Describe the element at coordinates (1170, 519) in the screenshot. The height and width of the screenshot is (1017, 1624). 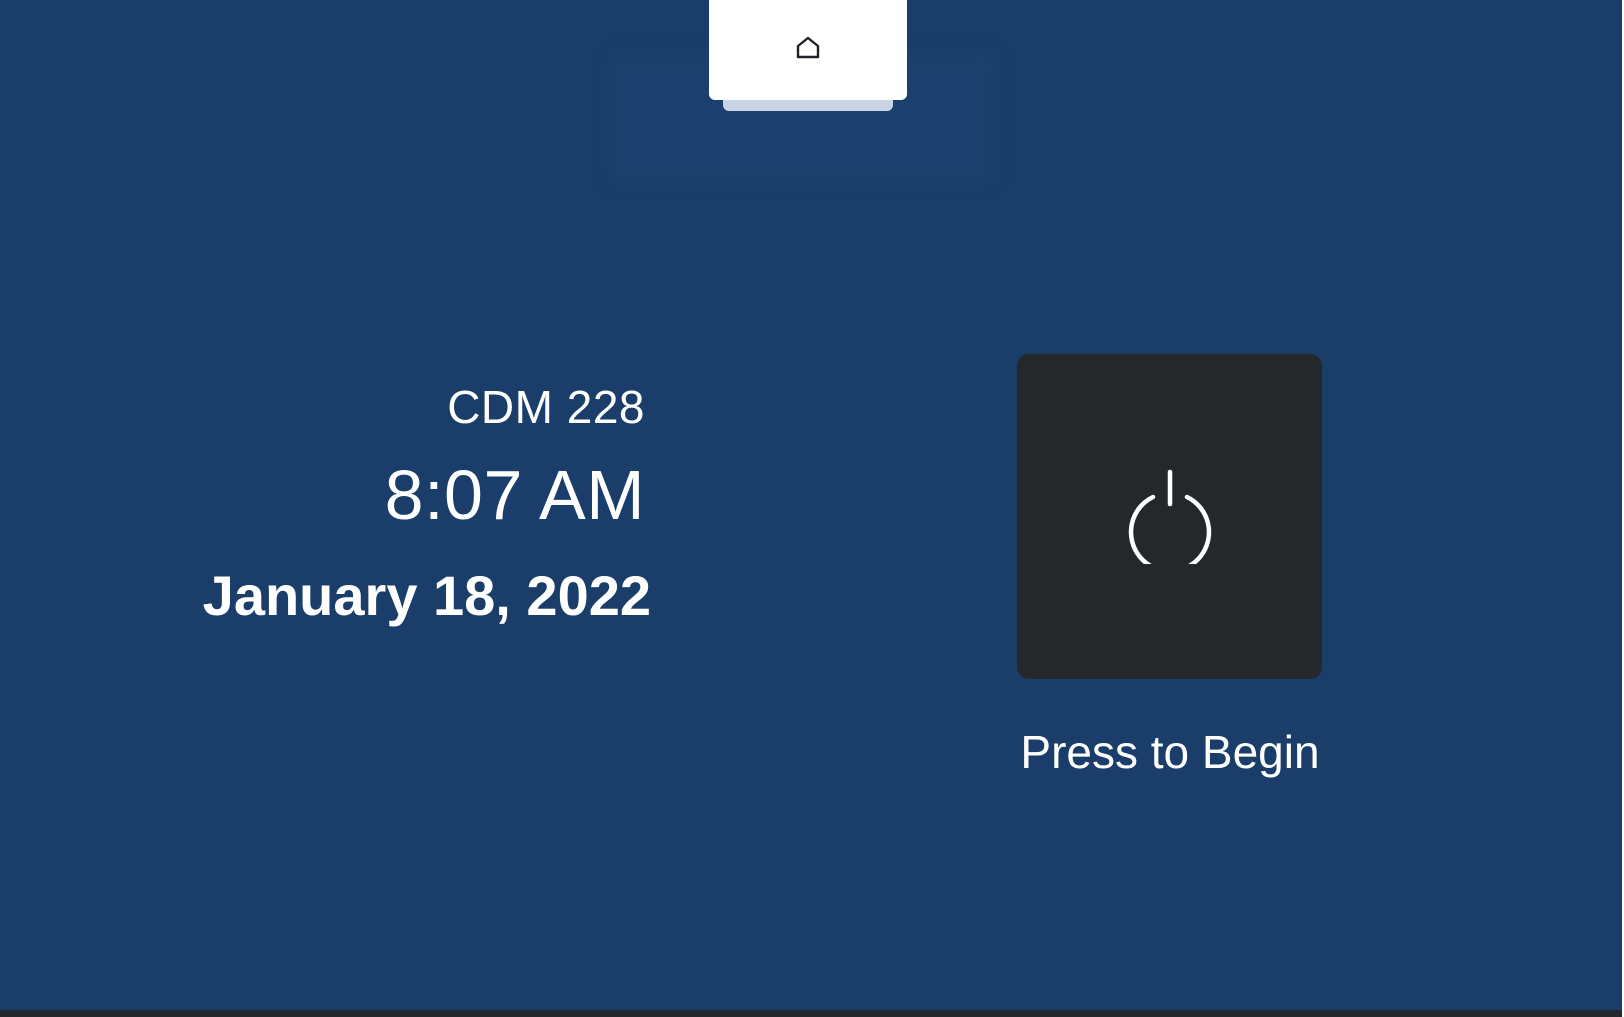
I see `power-icon` at that location.